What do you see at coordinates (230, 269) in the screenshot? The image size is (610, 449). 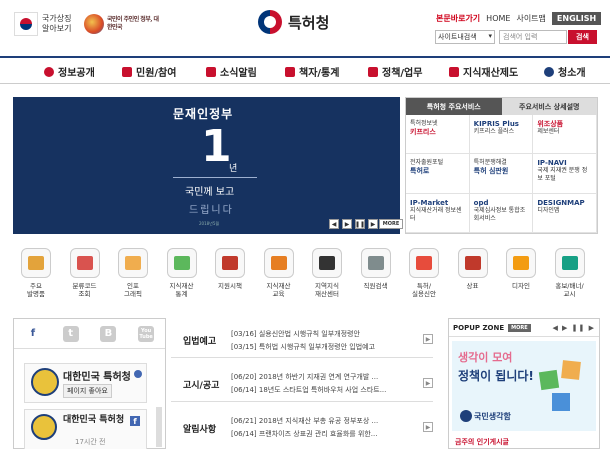 I see `quick-link: 지원시책` at bounding box center [230, 269].